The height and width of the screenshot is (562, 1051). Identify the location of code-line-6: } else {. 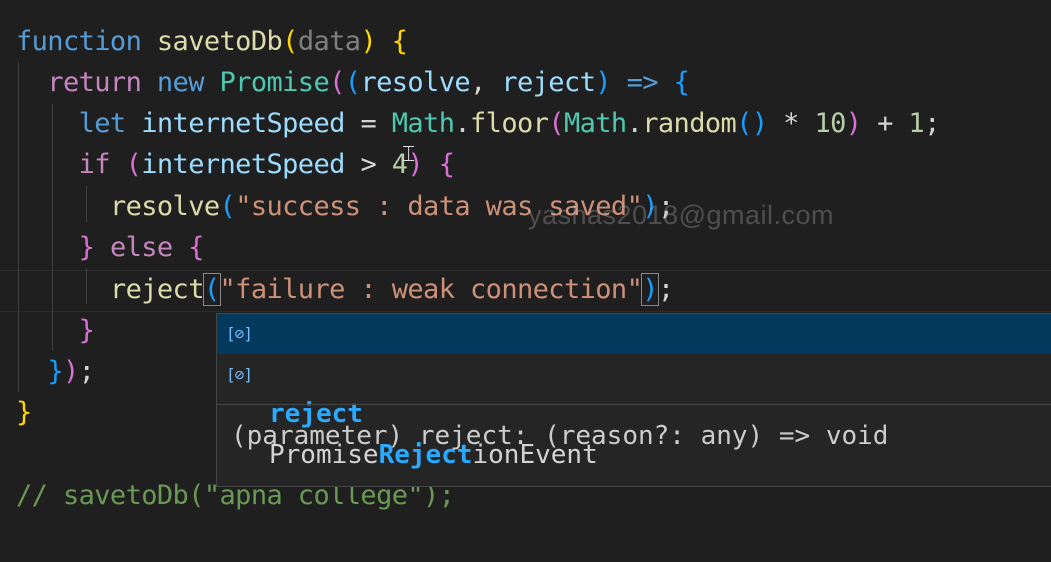
(110, 248).